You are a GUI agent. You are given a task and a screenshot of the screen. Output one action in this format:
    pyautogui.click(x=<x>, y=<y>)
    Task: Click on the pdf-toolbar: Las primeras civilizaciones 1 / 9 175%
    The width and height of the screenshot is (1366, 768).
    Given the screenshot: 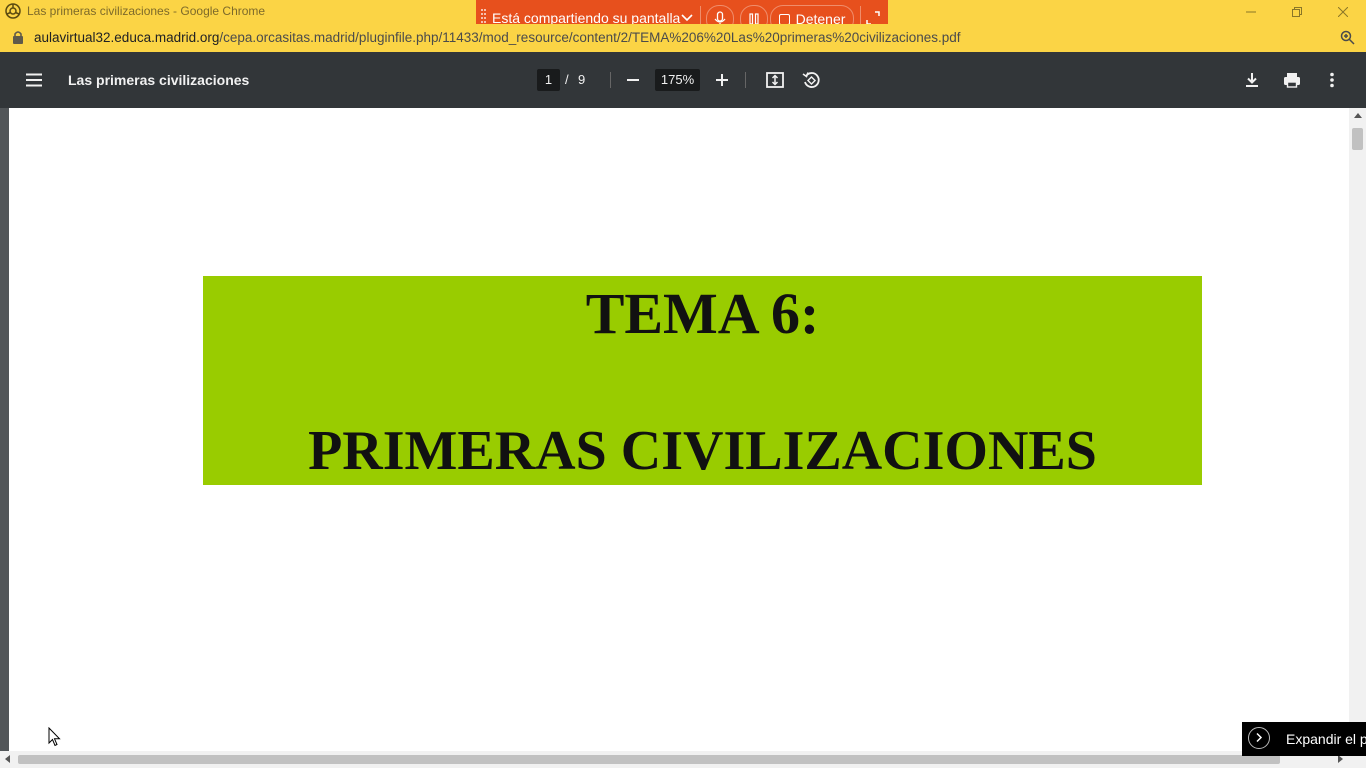 What is the action you would take?
    pyautogui.click(x=683, y=80)
    